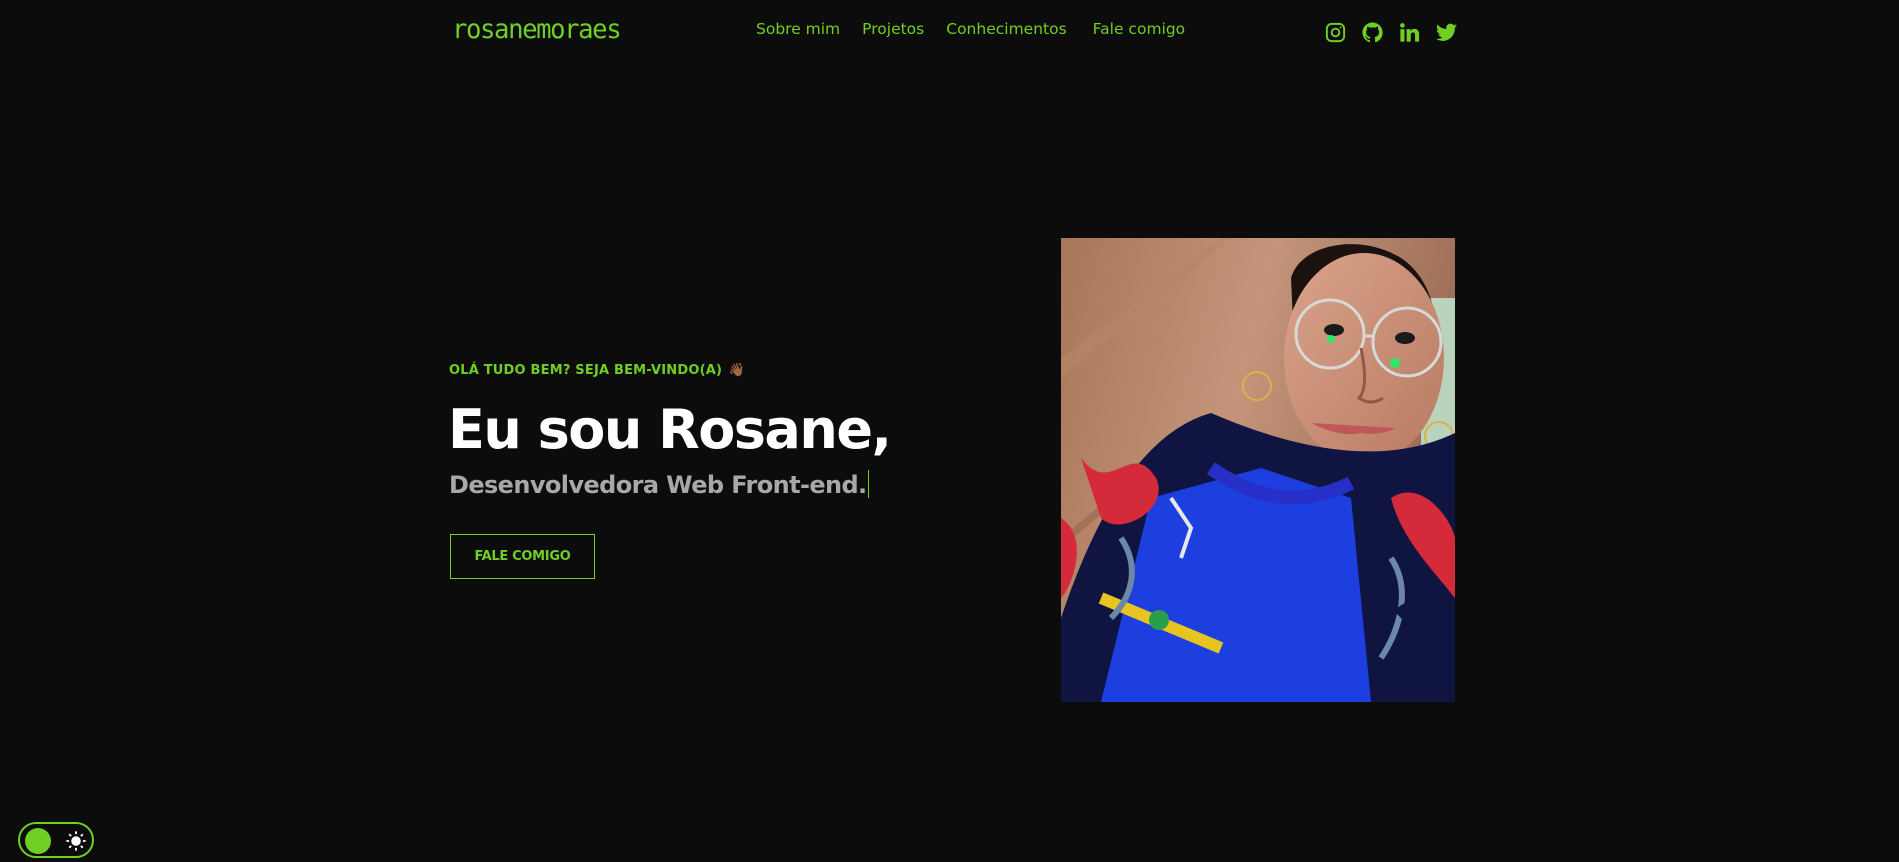 This screenshot has width=1899, height=862. What do you see at coordinates (76, 841) in the screenshot?
I see `sun-icon` at bounding box center [76, 841].